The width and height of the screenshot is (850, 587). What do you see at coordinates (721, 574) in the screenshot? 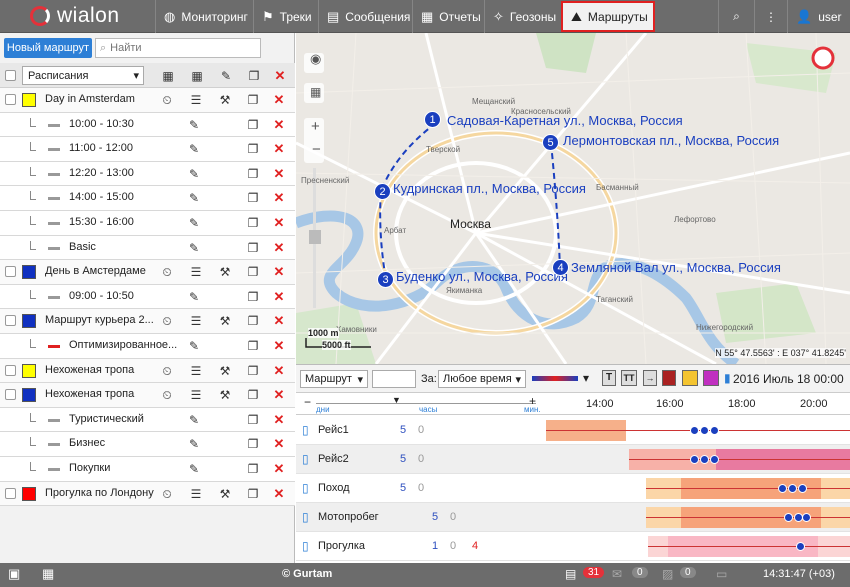
I see `card-icon: ▭` at bounding box center [721, 574].